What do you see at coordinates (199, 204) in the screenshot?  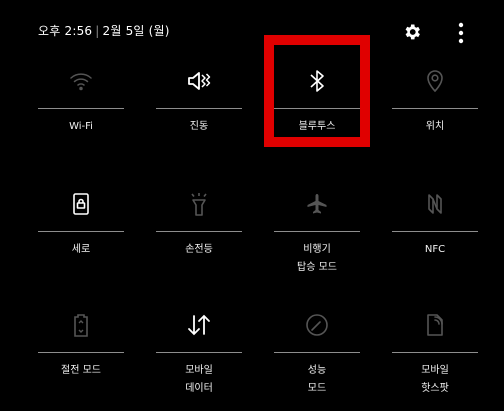 I see `flashlight-icon` at bounding box center [199, 204].